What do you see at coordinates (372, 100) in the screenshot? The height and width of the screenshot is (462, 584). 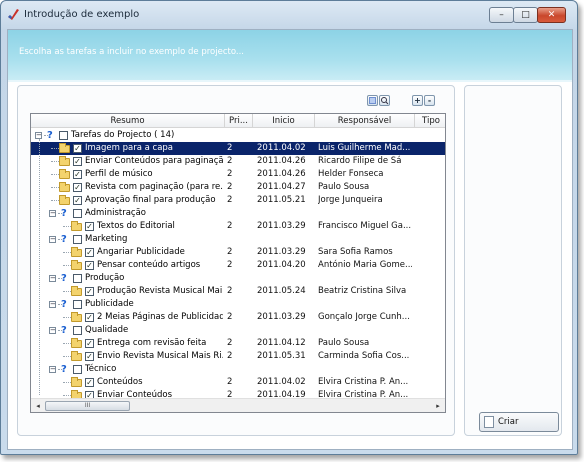 I see `filter-icon` at bounding box center [372, 100].